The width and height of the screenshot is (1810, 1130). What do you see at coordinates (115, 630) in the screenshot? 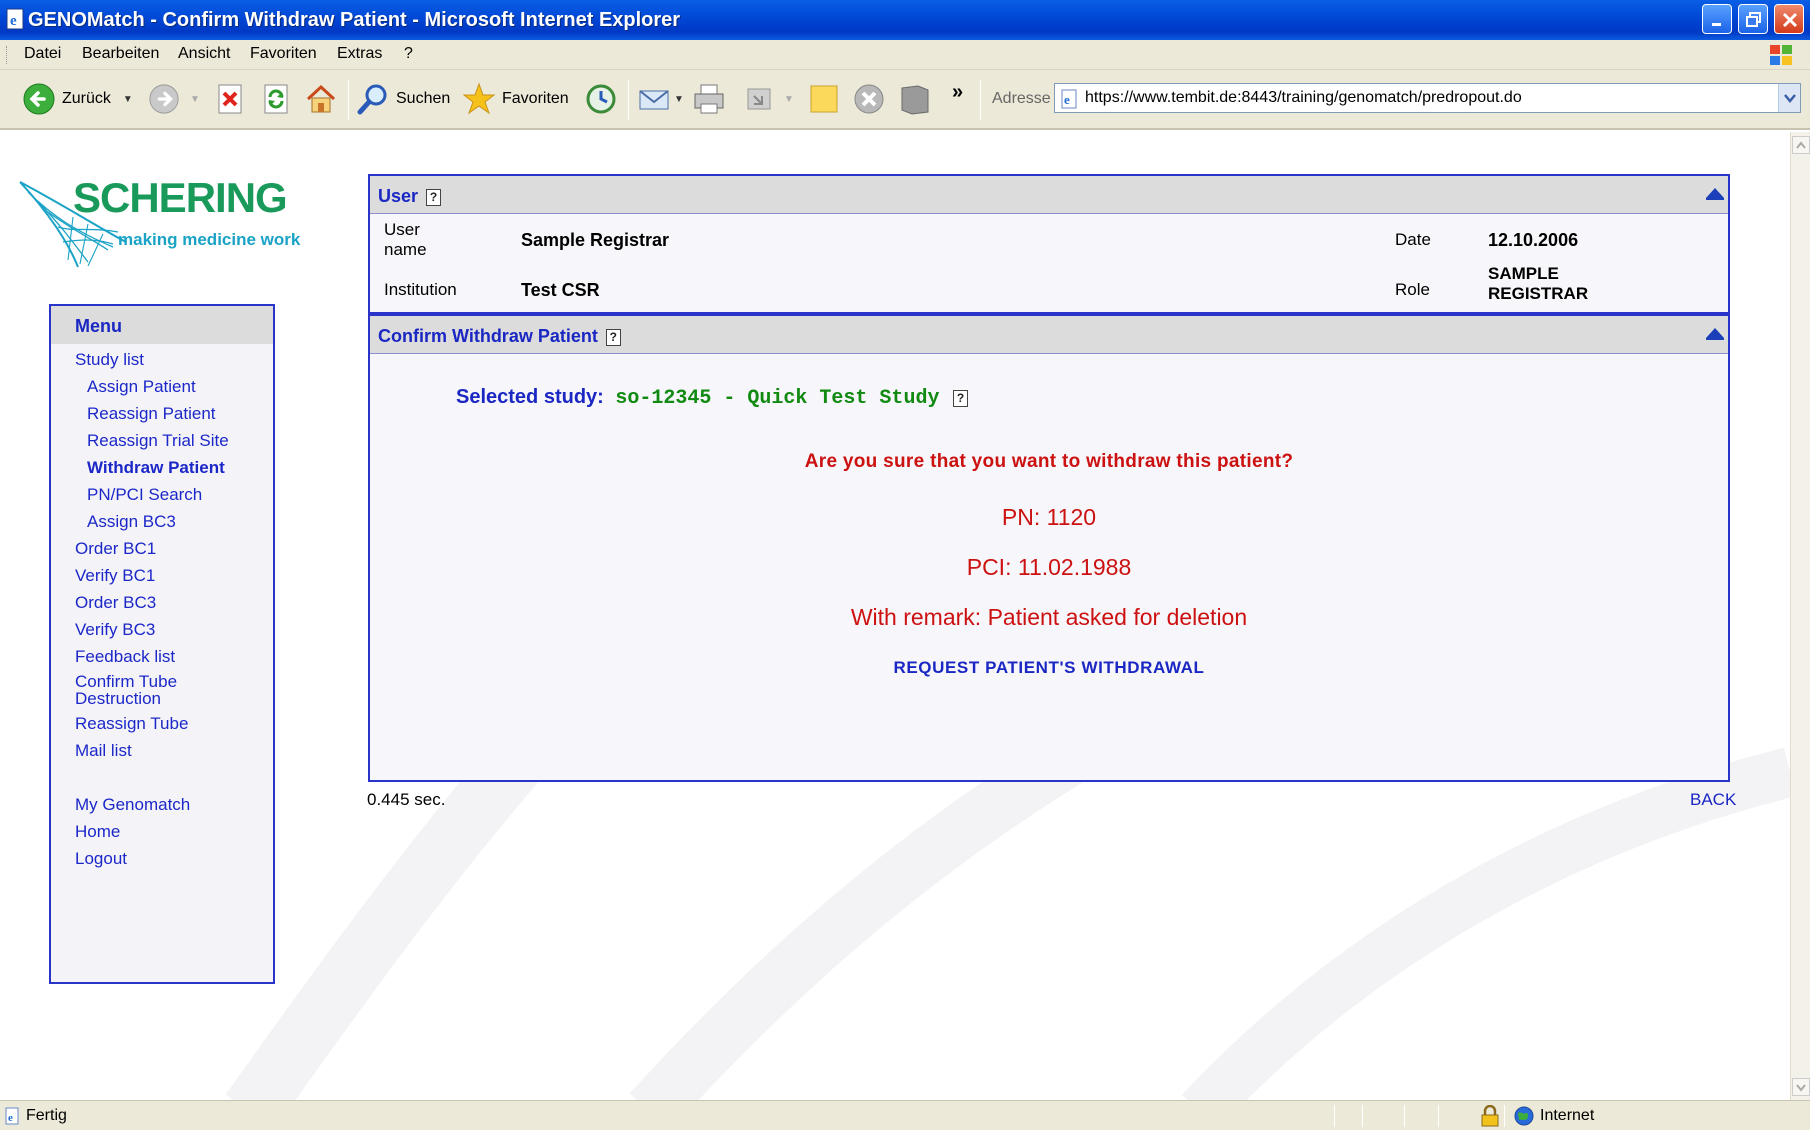
I see `menu-item-verify-bc3: Verify BC3` at bounding box center [115, 630].